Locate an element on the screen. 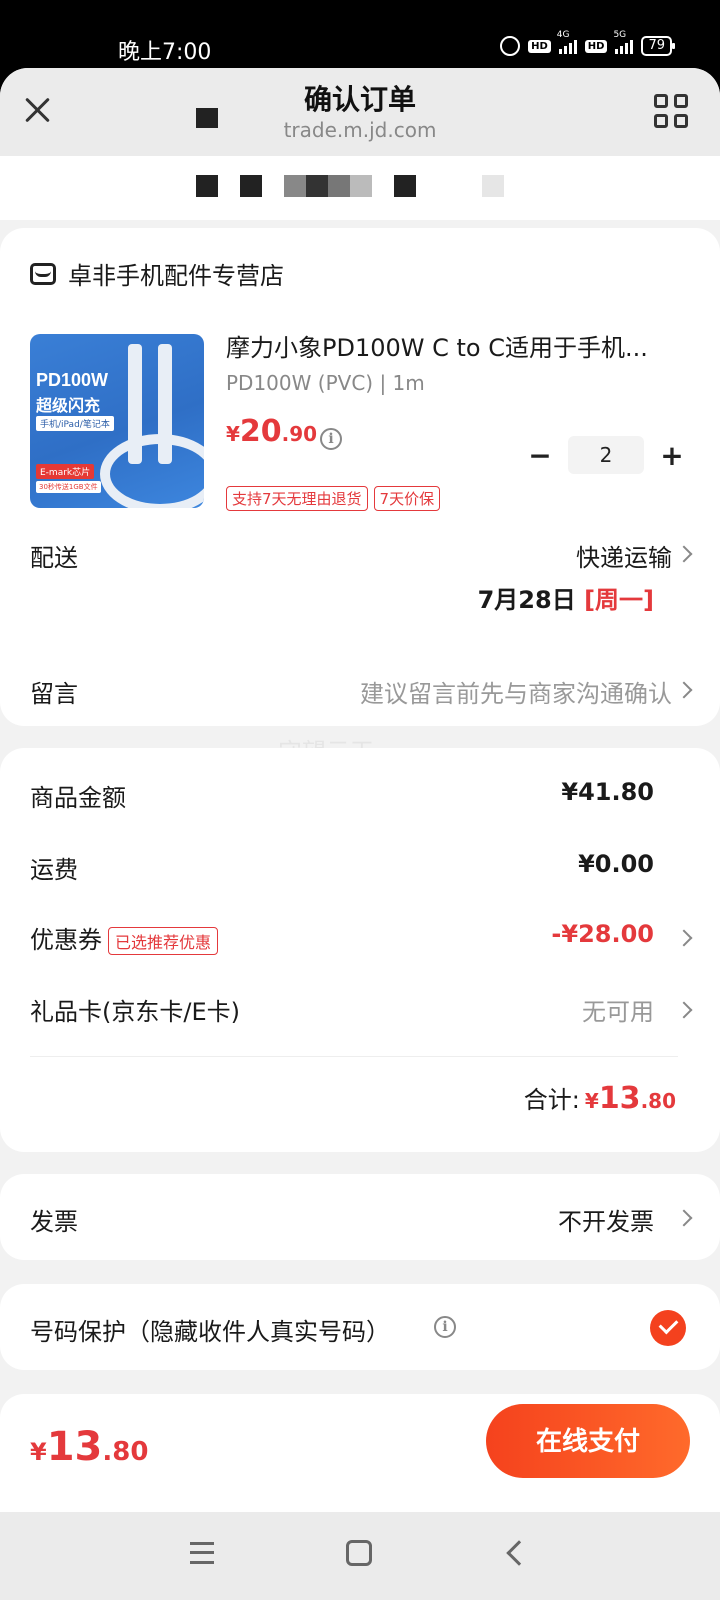 This screenshot has width=720, height=1600. tag-return: 支持7天无理由退货 is located at coordinates (297, 498).